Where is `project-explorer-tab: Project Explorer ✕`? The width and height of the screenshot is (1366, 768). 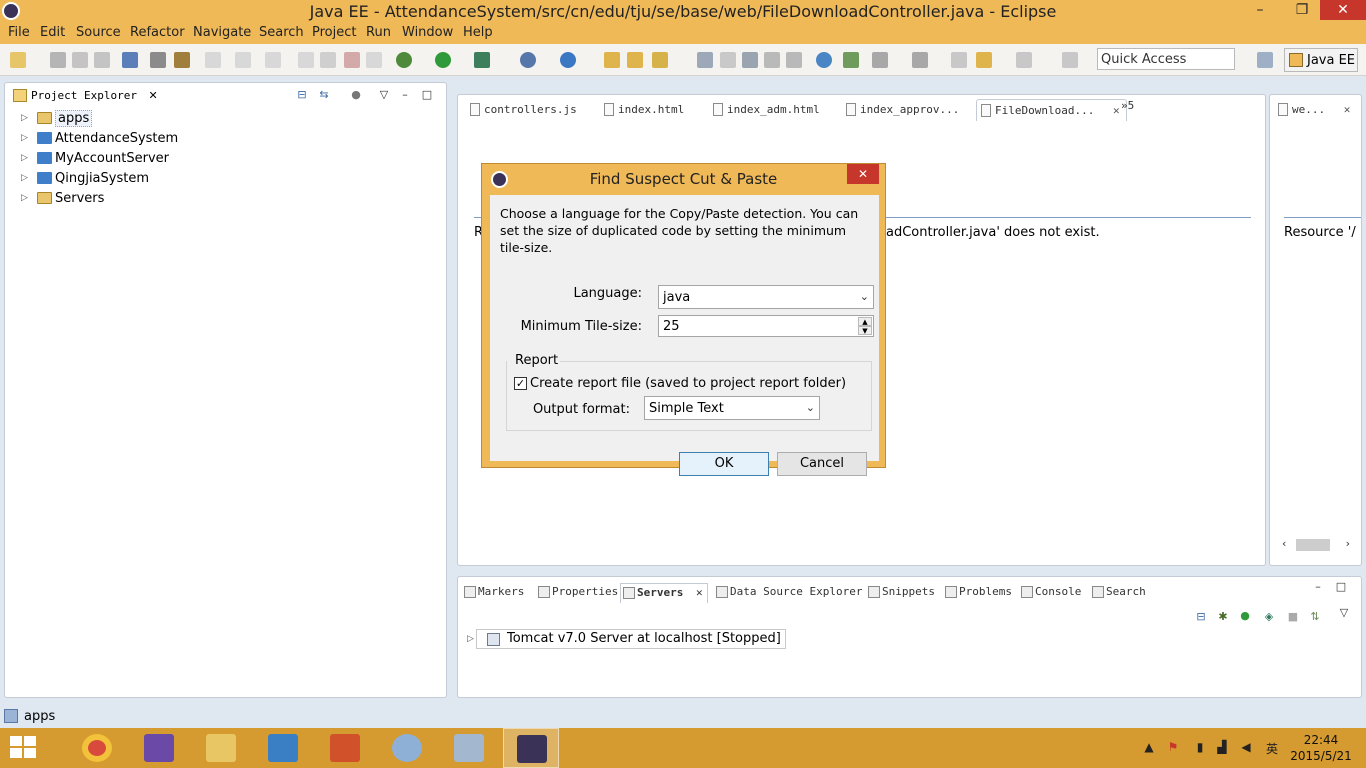
project-explorer-tab: Project Explorer ✕ is located at coordinates (83, 96).